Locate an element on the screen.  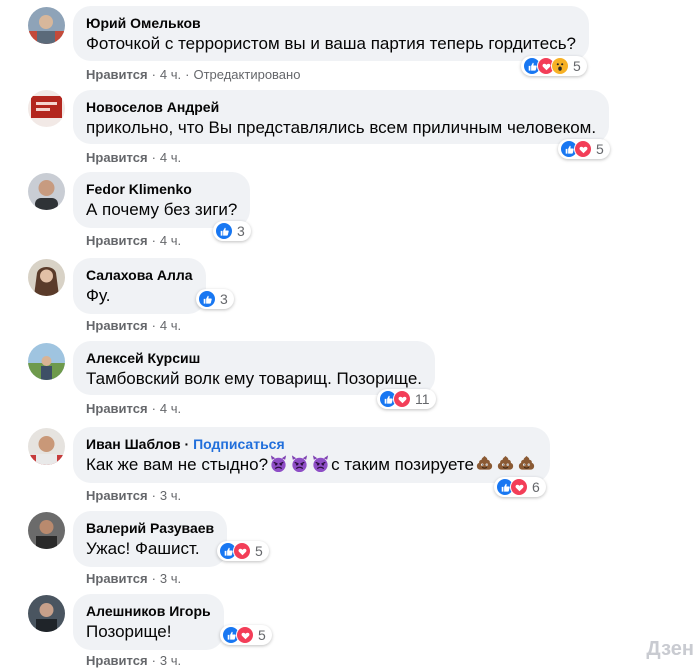
comment-text-part: Как же вам не стыдно? is located at coordinates (177, 464).